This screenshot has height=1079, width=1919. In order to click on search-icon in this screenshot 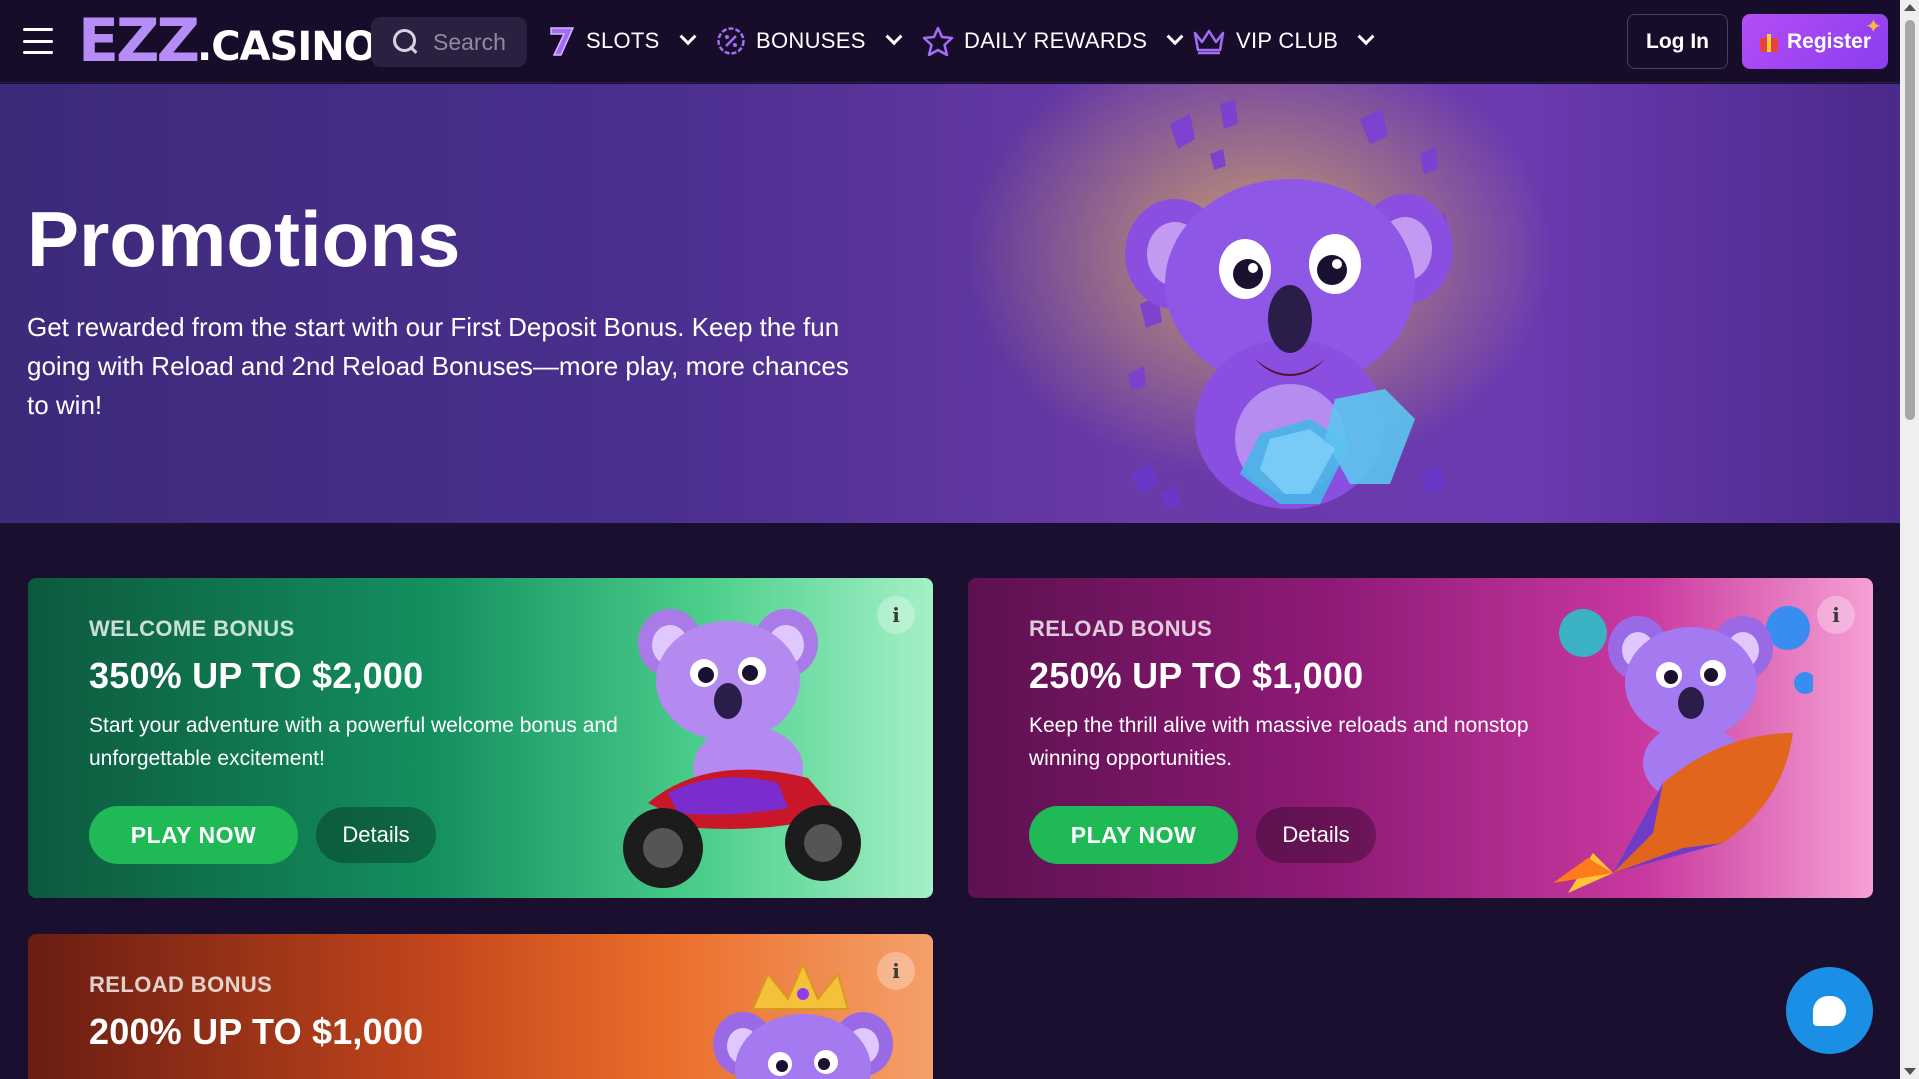, I will do `click(406, 42)`.